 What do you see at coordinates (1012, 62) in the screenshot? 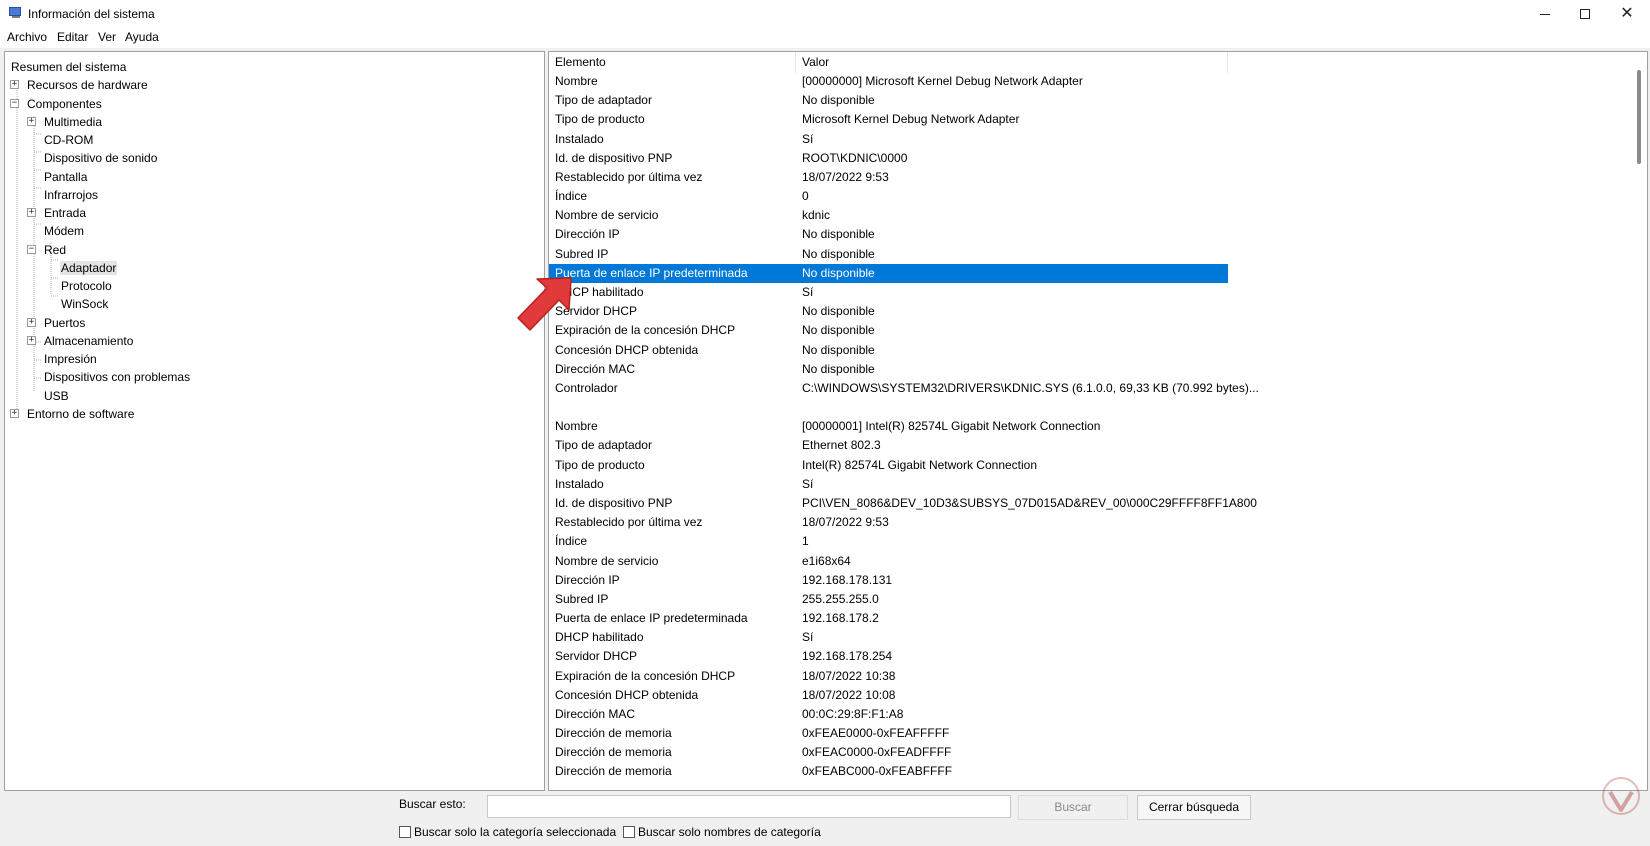
I see `column-header-valor: Valor` at bounding box center [1012, 62].